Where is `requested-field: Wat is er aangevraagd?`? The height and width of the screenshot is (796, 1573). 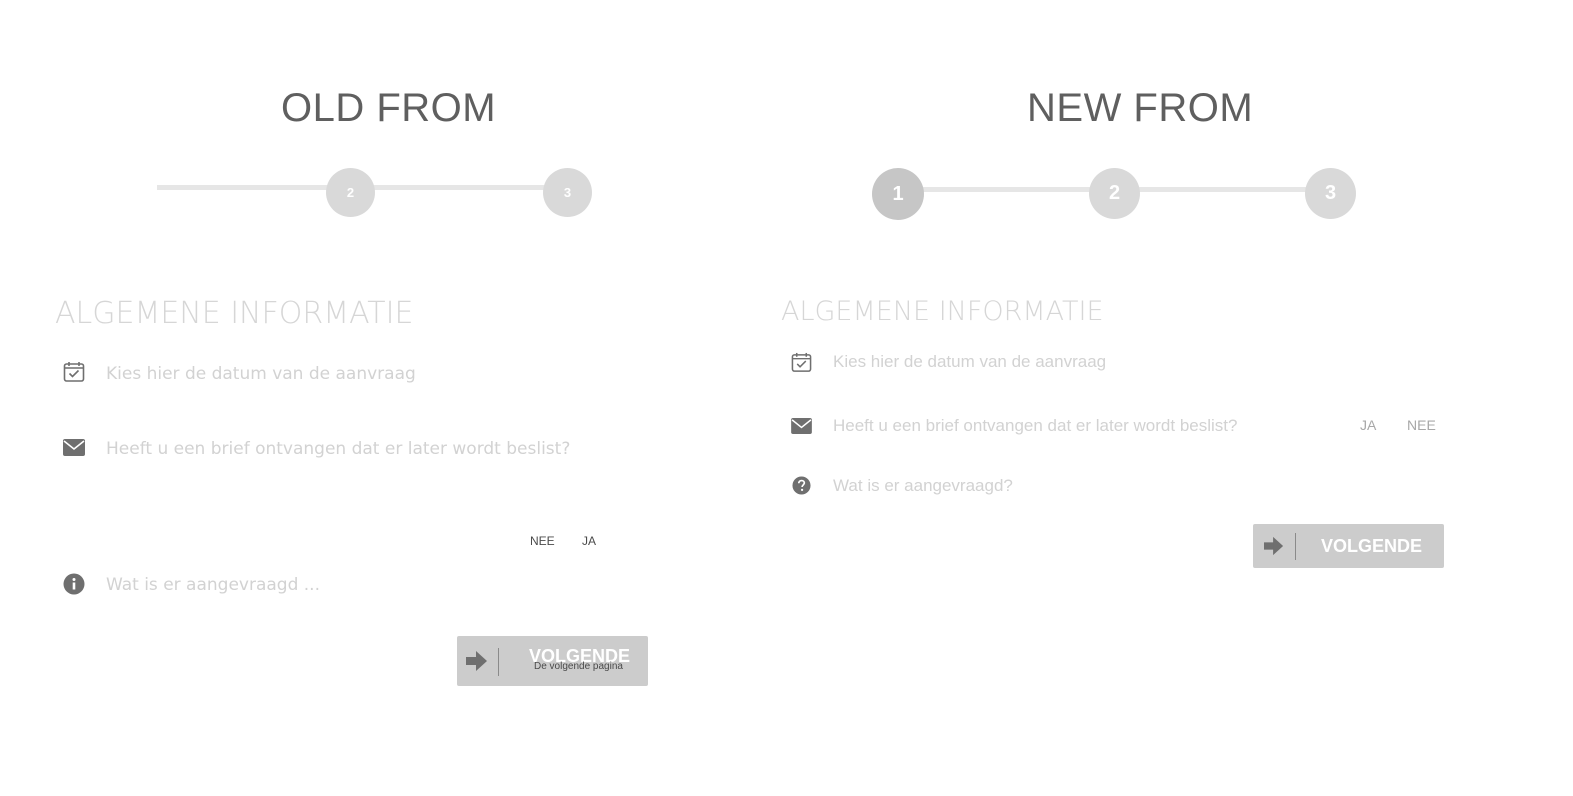
requested-field: Wat is er aangevraagd? is located at coordinates (923, 486).